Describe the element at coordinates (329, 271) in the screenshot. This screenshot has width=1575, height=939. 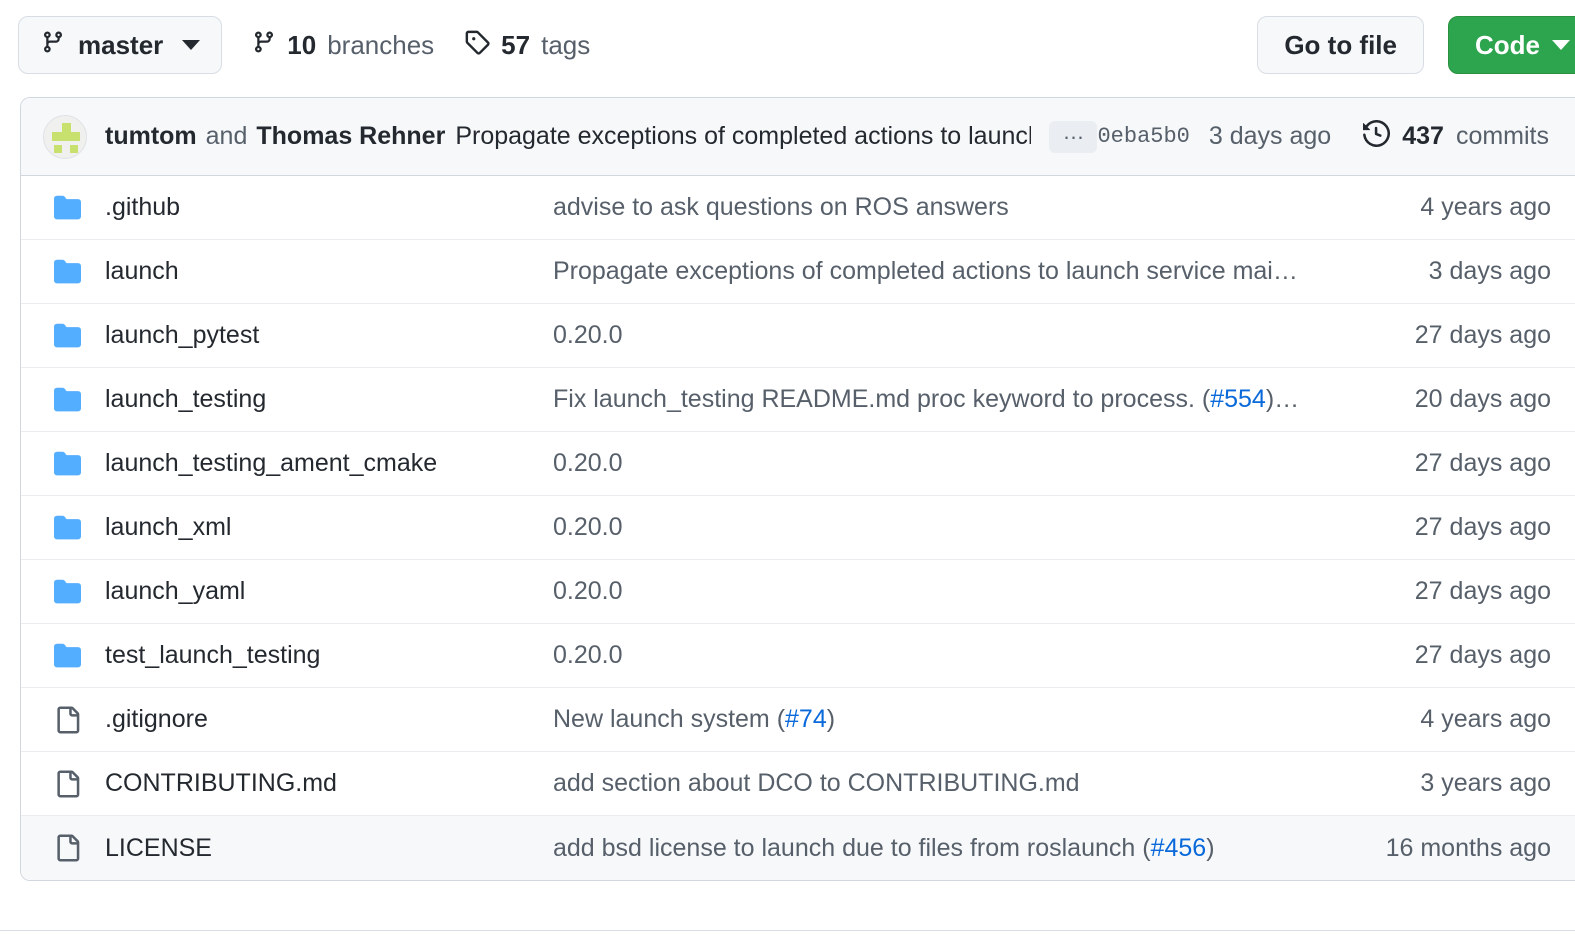
I see `folder-name-link: launch` at that location.